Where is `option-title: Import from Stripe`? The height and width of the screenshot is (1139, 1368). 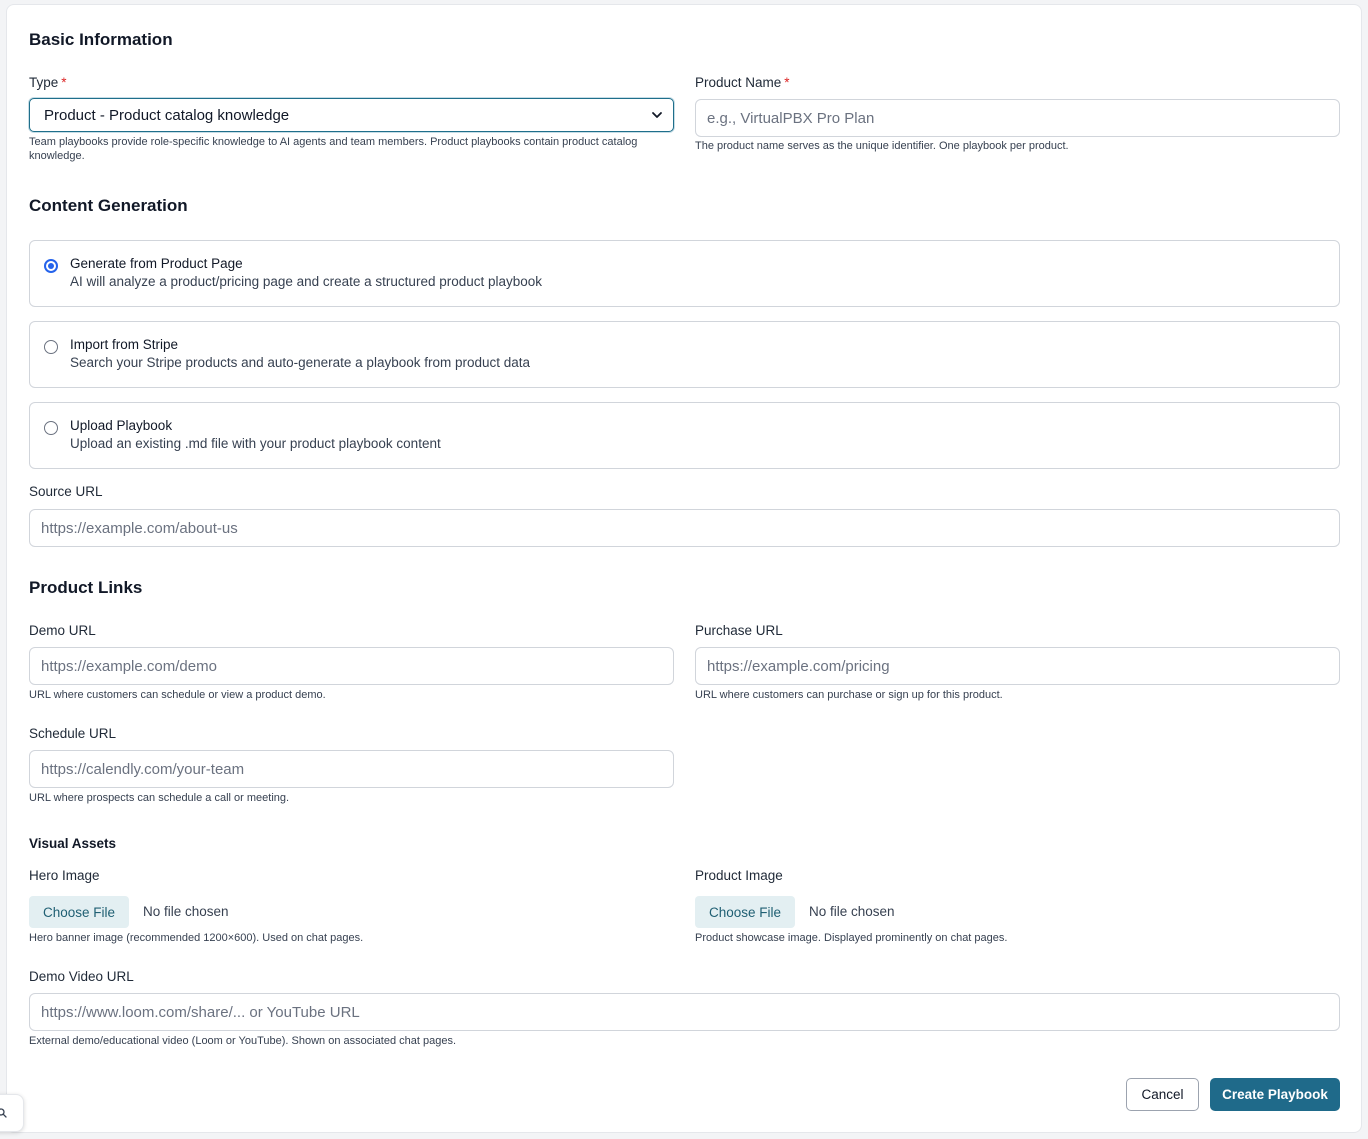
option-title: Import from Stripe is located at coordinates (124, 344).